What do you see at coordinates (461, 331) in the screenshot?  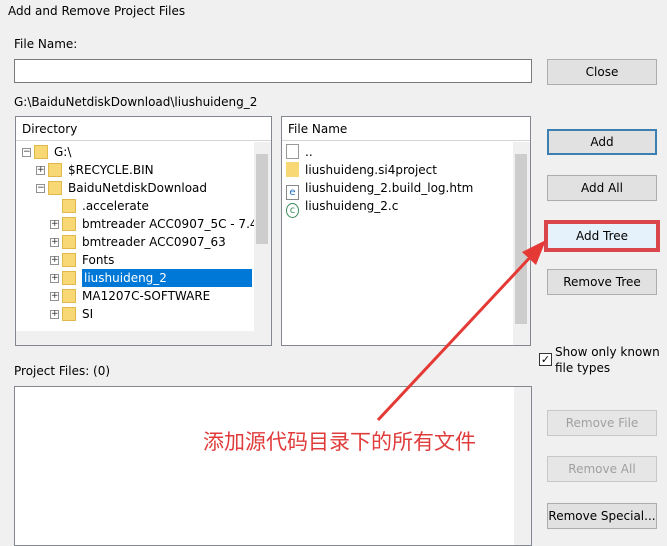 I see `annotation-arrow` at bounding box center [461, 331].